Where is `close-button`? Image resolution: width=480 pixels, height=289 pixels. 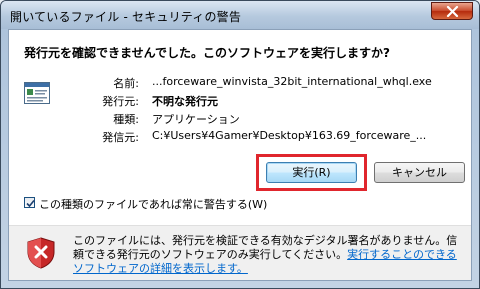
close-button is located at coordinates (452, 11).